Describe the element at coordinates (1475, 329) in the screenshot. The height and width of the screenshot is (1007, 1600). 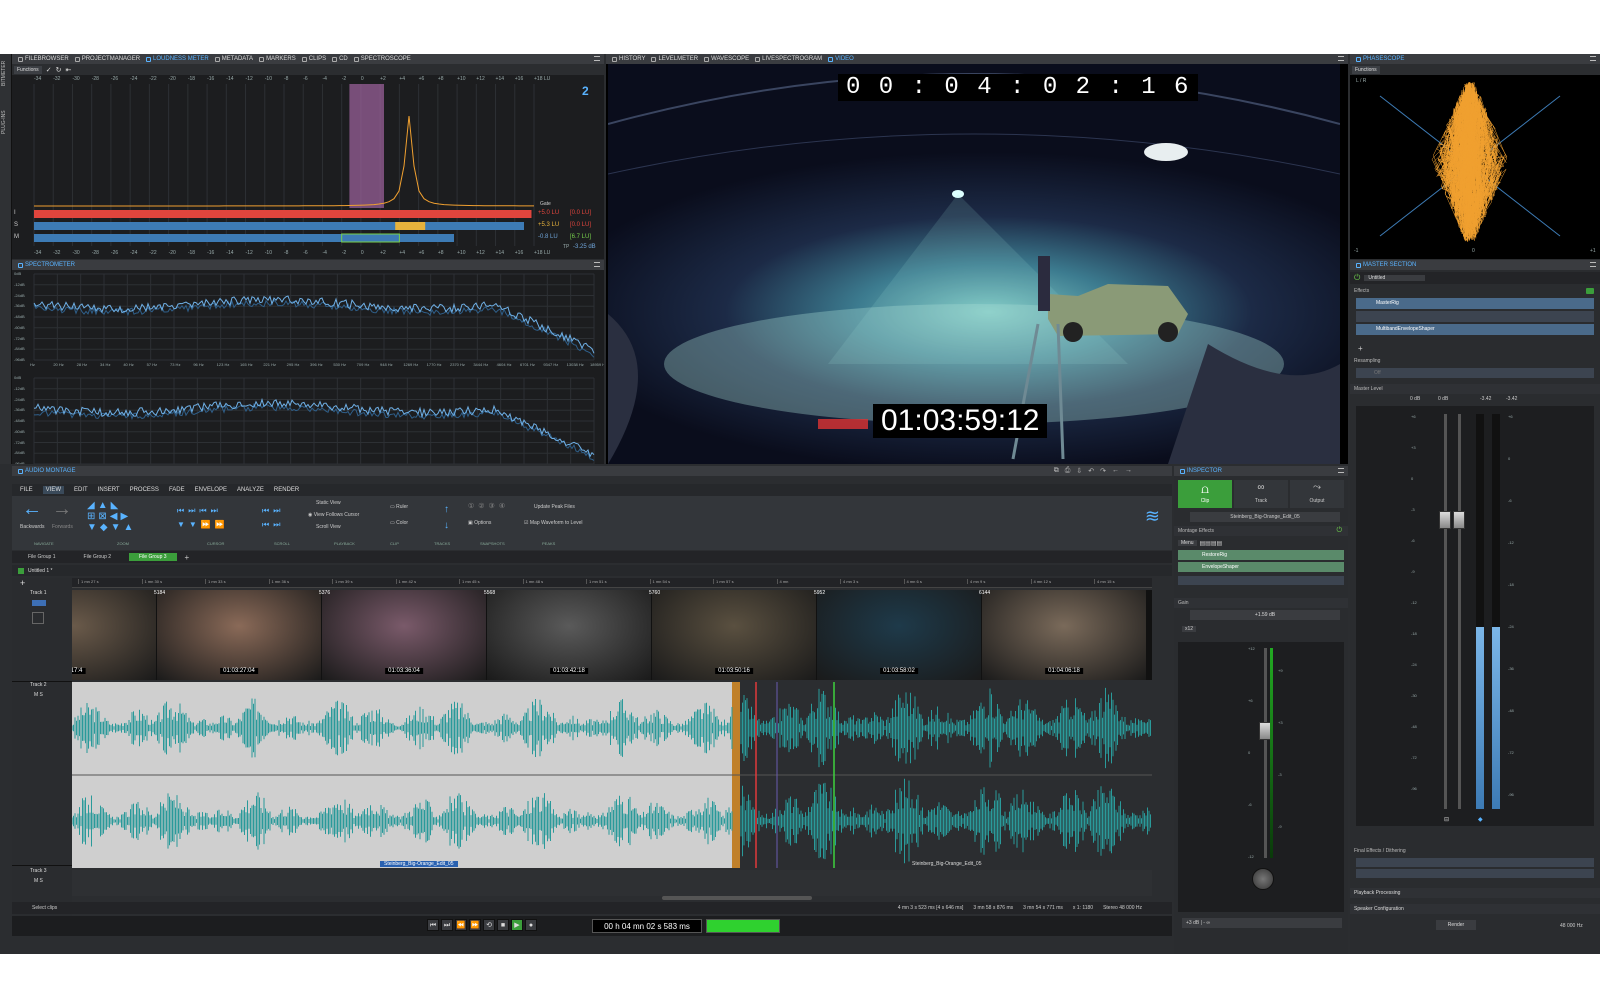
I see `master-plugin-slot-2: MultibandEnvelopeShaper` at that location.